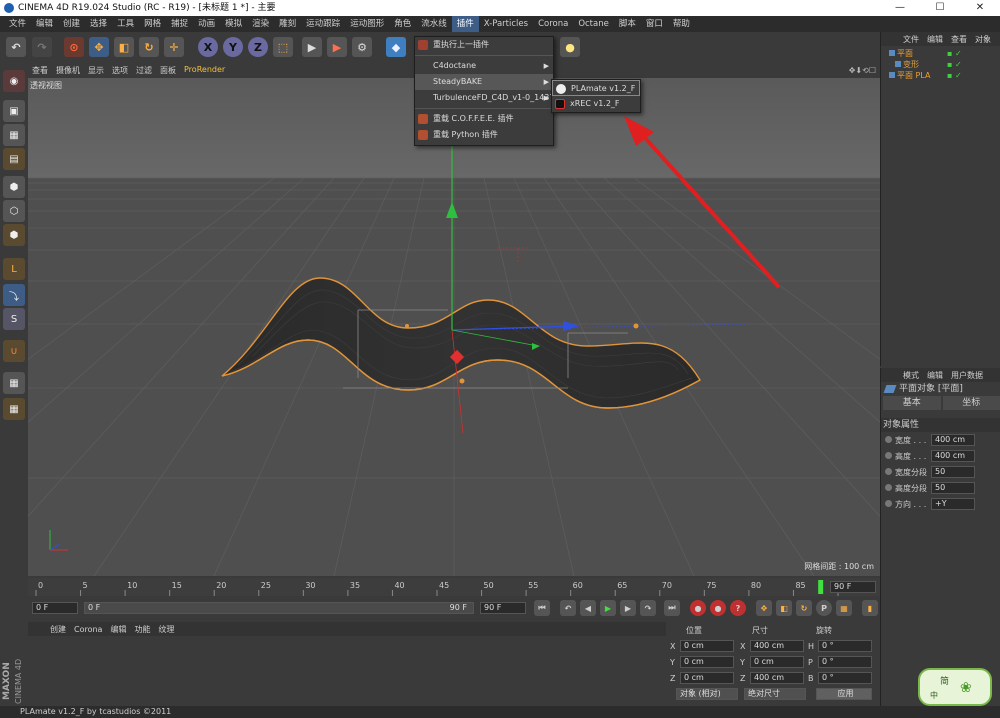 This screenshot has height=718, width=1000. What do you see at coordinates (707, 694) in the screenshot?
I see `coordinate-mode-dropdown: 对象 (相对)` at bounding box center [707, 694].